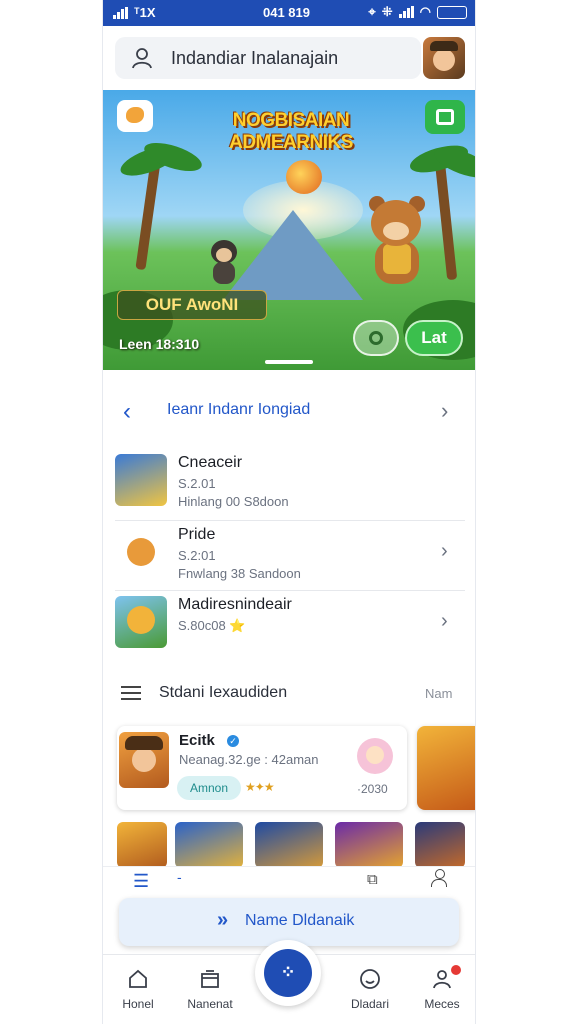  I want to click on rating-stars: ★✦★, so click(260, 787).